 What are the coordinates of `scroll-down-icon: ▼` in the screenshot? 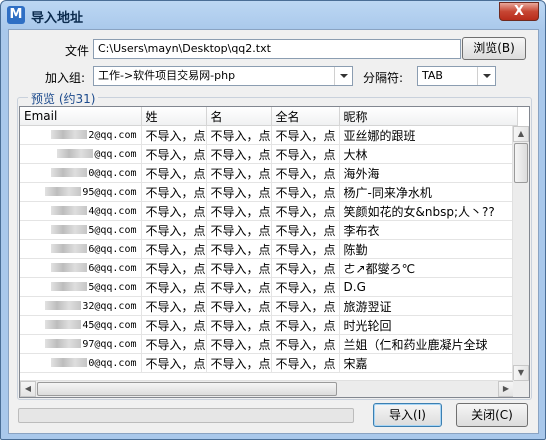 It's located at (521, 373).